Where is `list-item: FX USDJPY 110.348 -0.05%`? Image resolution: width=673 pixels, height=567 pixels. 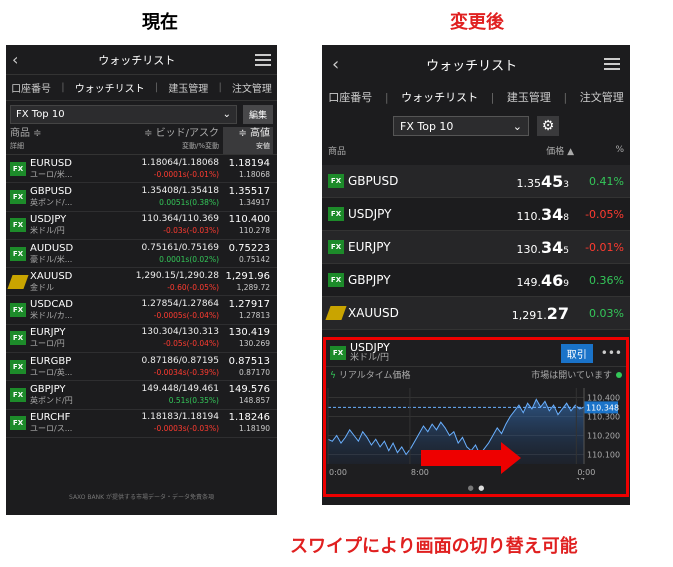
list-item: FX USDJPY 110.348 -0.05% is located at coordinates (476, 214).